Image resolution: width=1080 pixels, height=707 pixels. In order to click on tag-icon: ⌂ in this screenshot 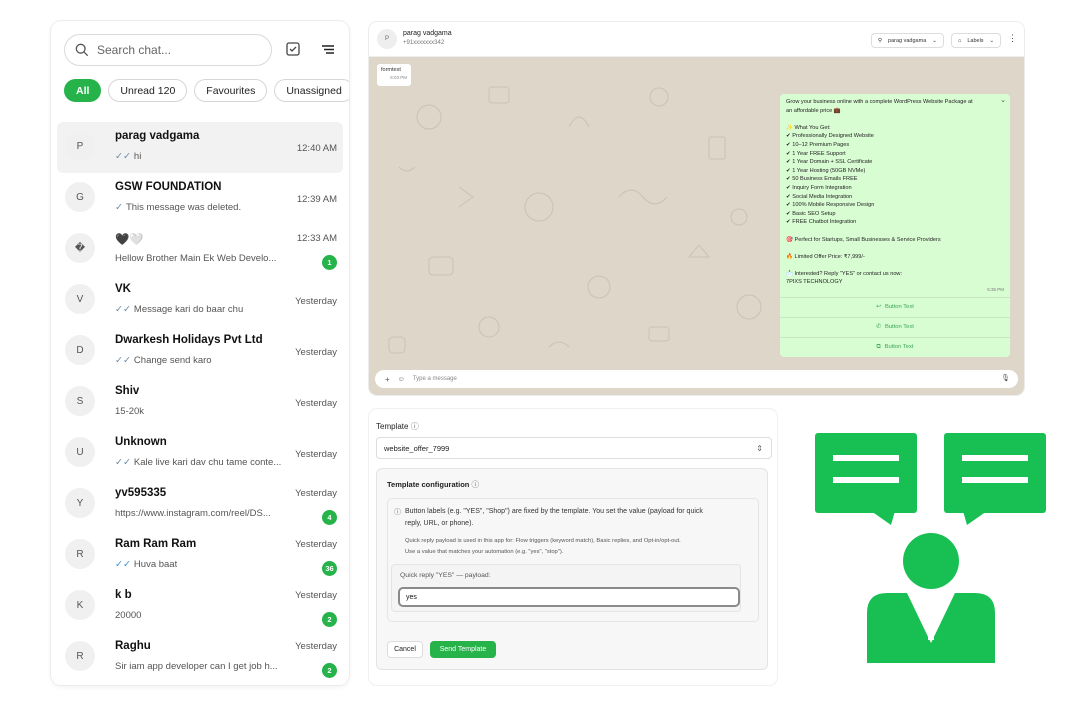, I will do `click(960, 40)`.